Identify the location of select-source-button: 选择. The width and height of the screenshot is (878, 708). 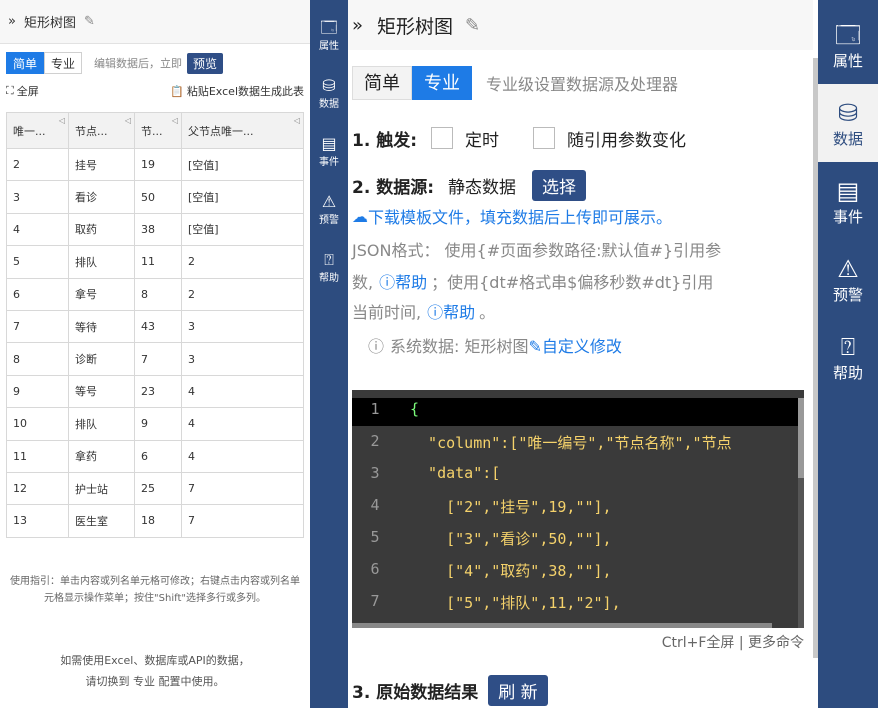
(559, 185).